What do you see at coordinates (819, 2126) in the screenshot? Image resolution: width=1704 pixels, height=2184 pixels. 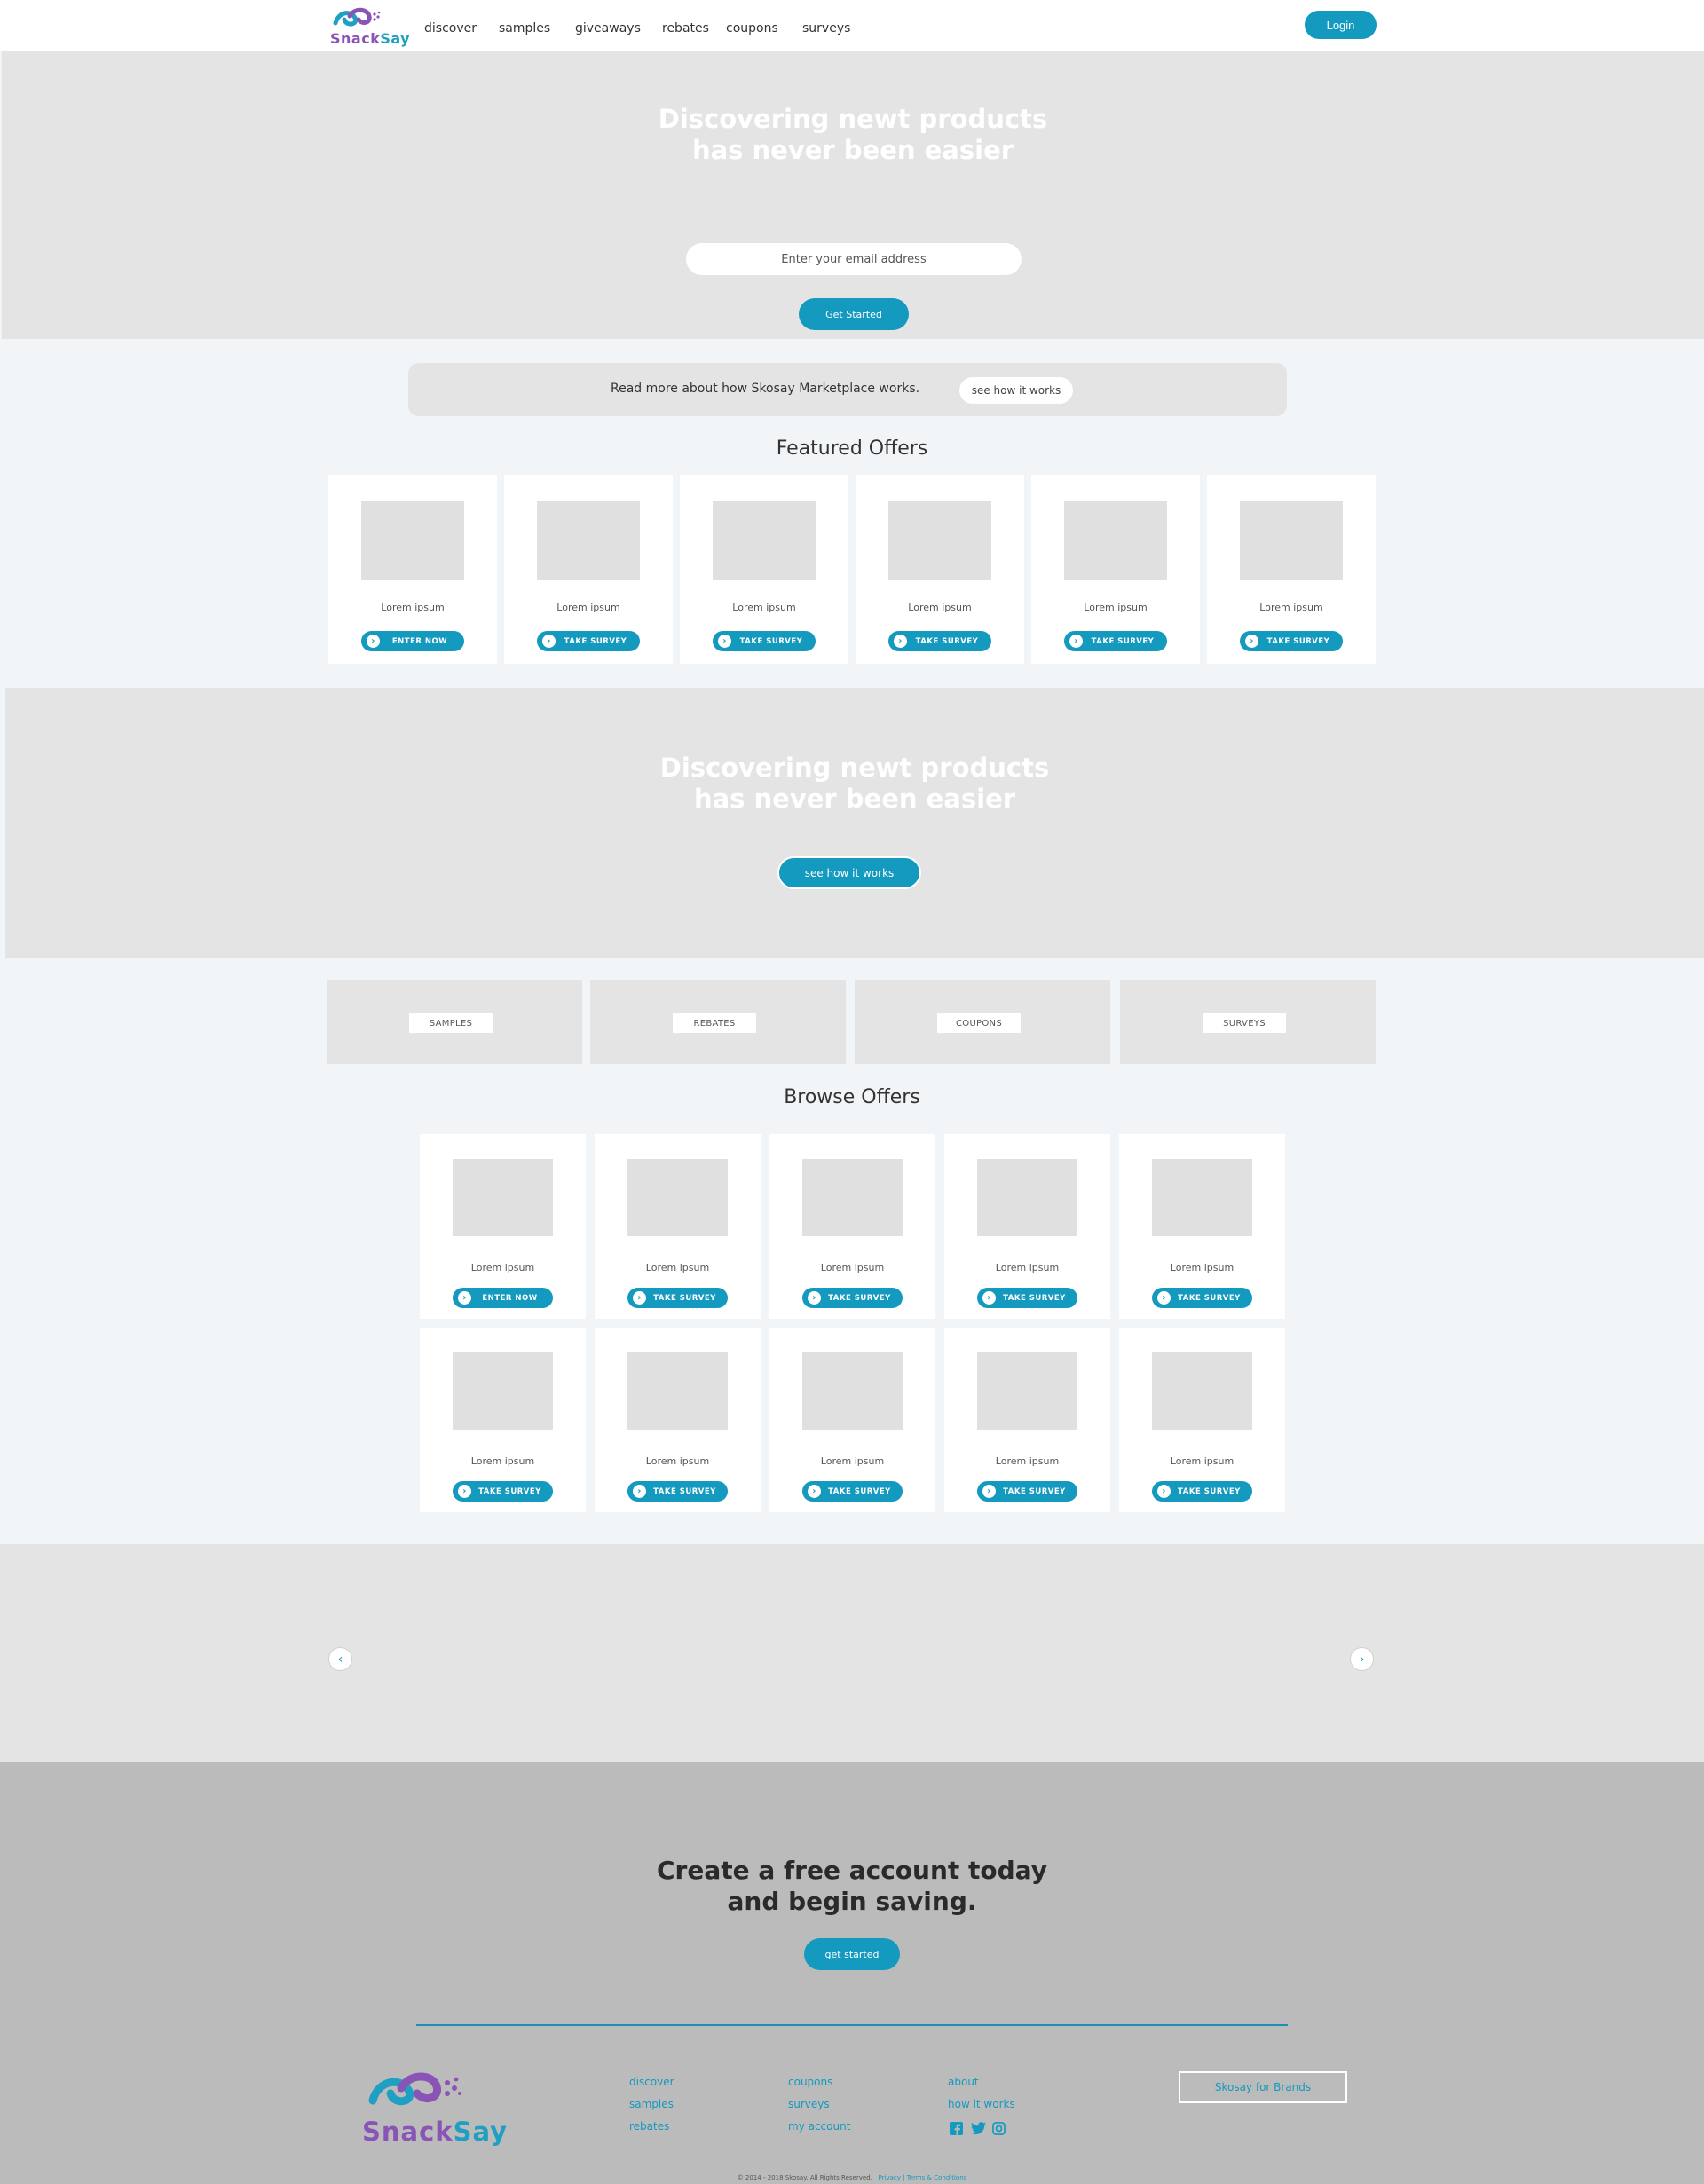 I see `footer-link-my-account: my account` at bounding box center [819, 2126].